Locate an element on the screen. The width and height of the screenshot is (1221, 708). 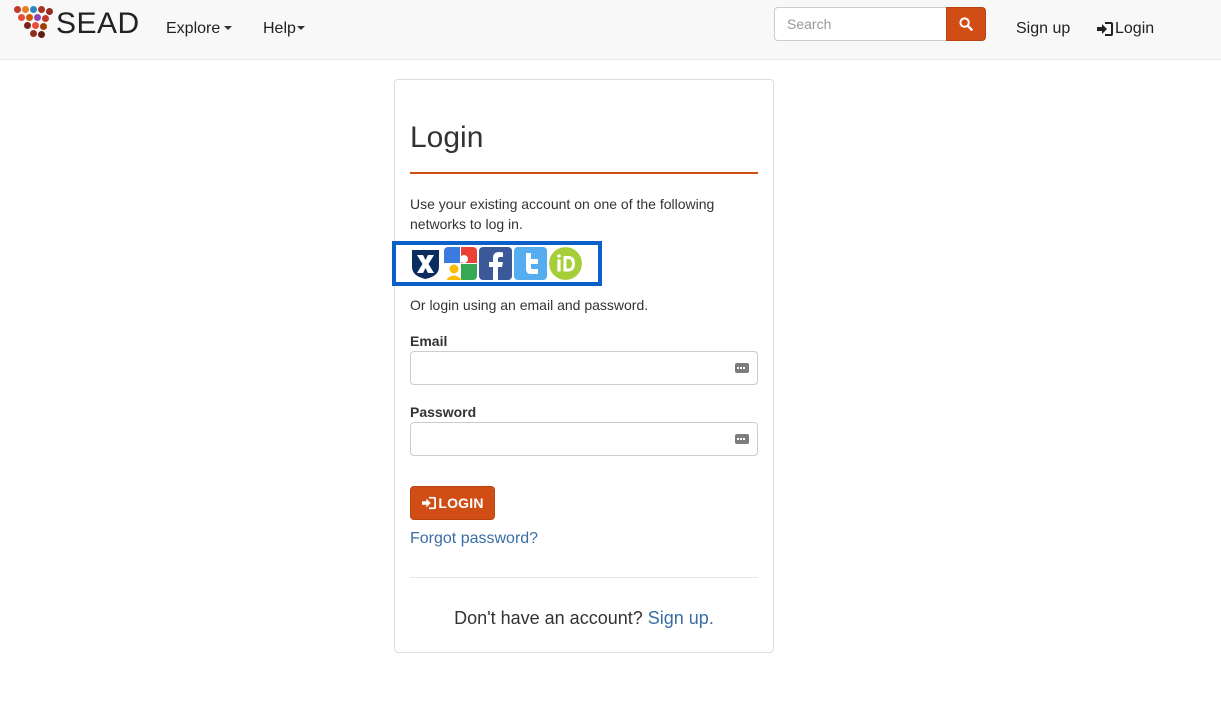
page-title: Login is located at coordinates (447, 137).